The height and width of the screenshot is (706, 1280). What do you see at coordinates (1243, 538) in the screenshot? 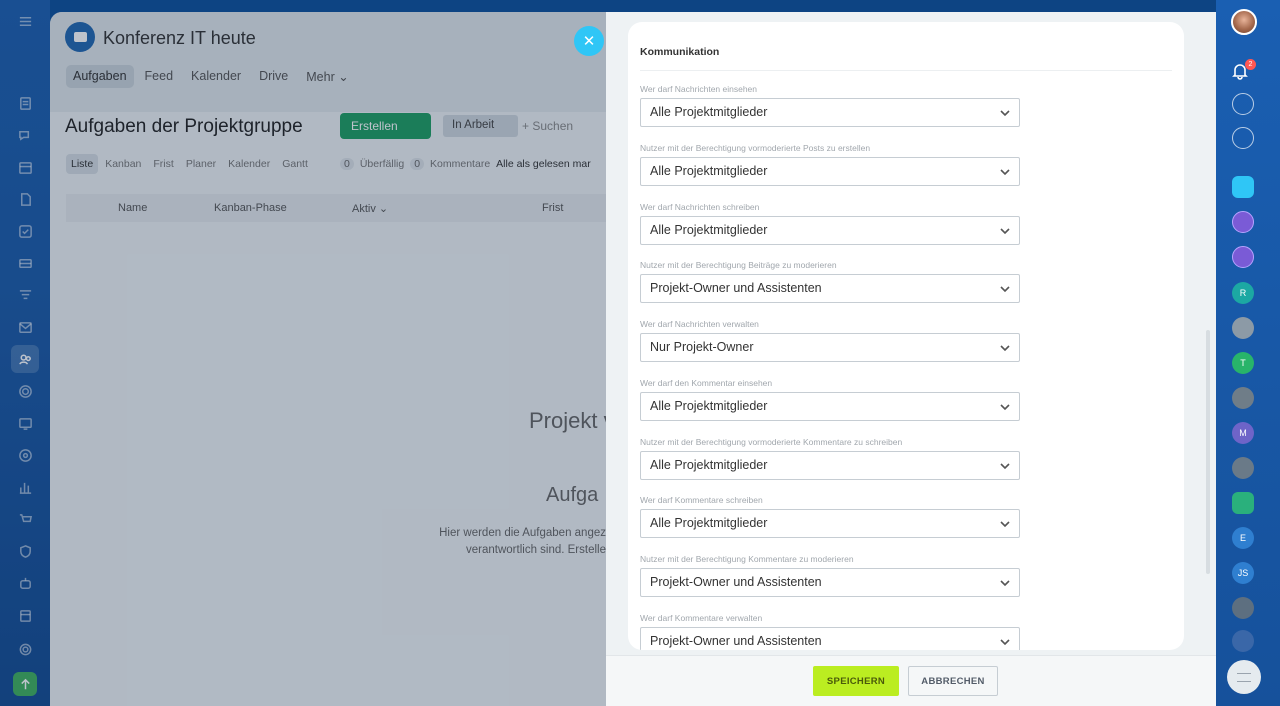
I see `chat-avatar: E` at bounding box center [1243, 538].